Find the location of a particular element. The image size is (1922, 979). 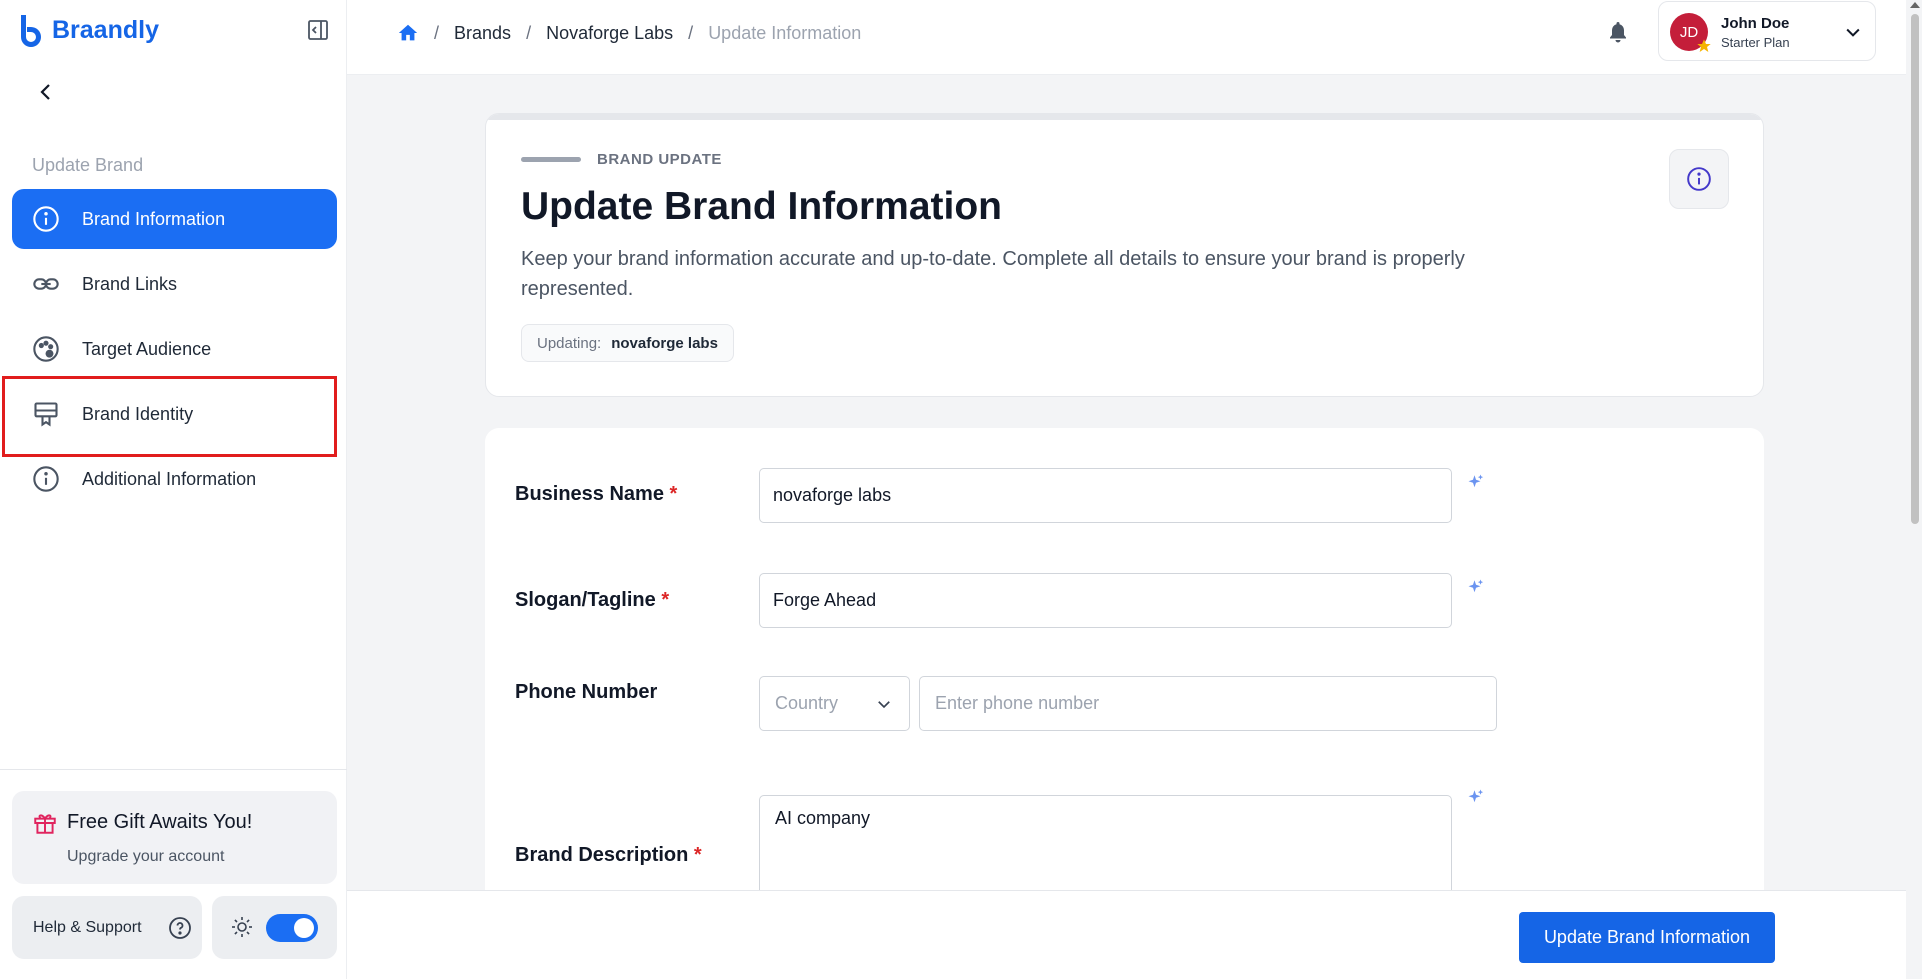

user-menu: JD John Doe Starter Plan is located at coordinates (1767, 31).